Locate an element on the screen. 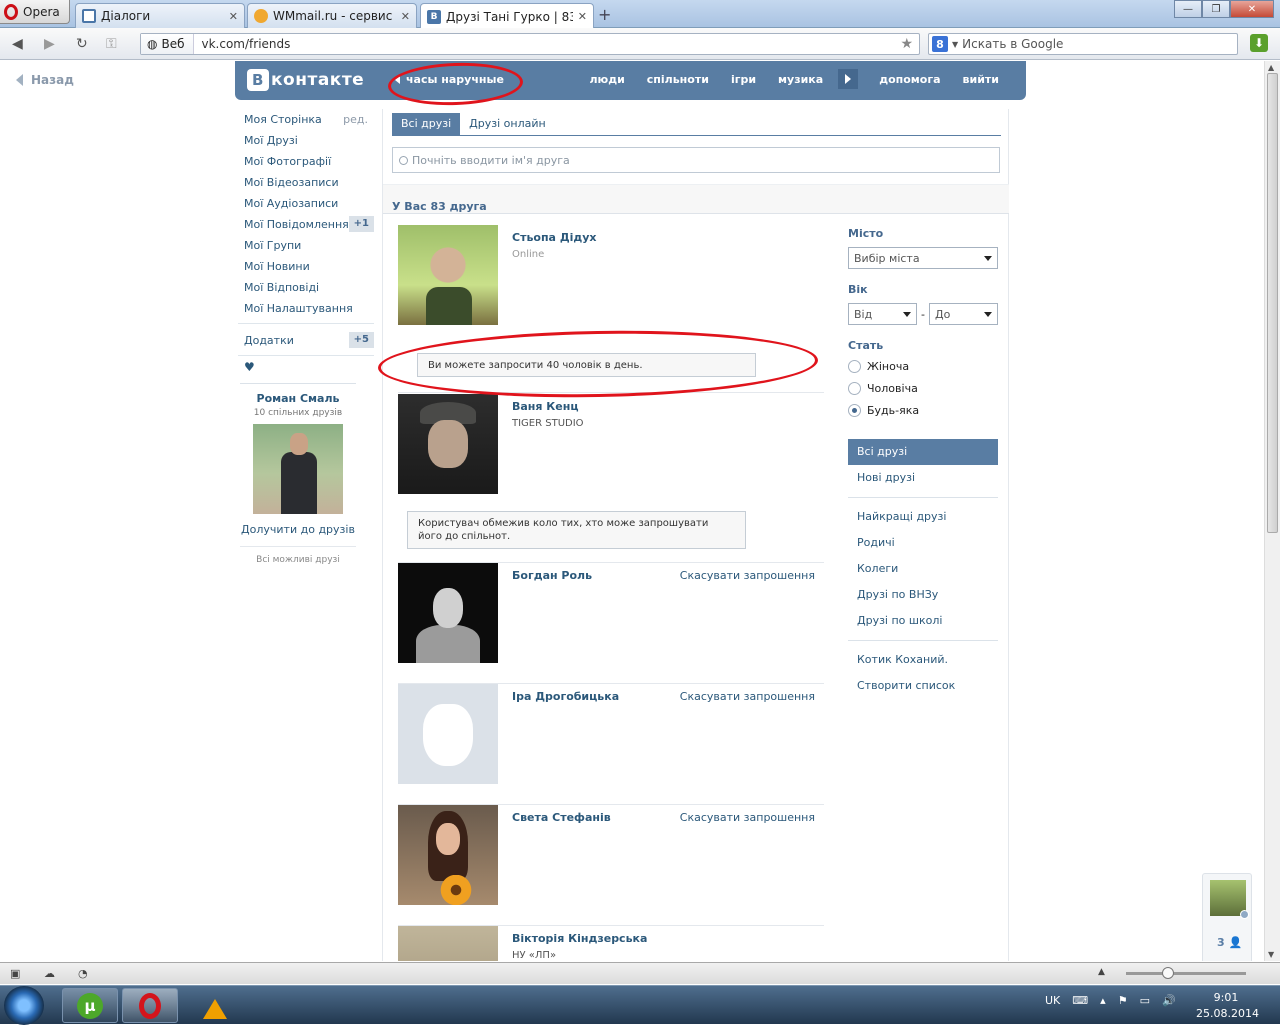 The height and width of the screenshot is (1025, 1280). menu-my-videos: Мої Відеозаписи is located at coordinates (309, 182).